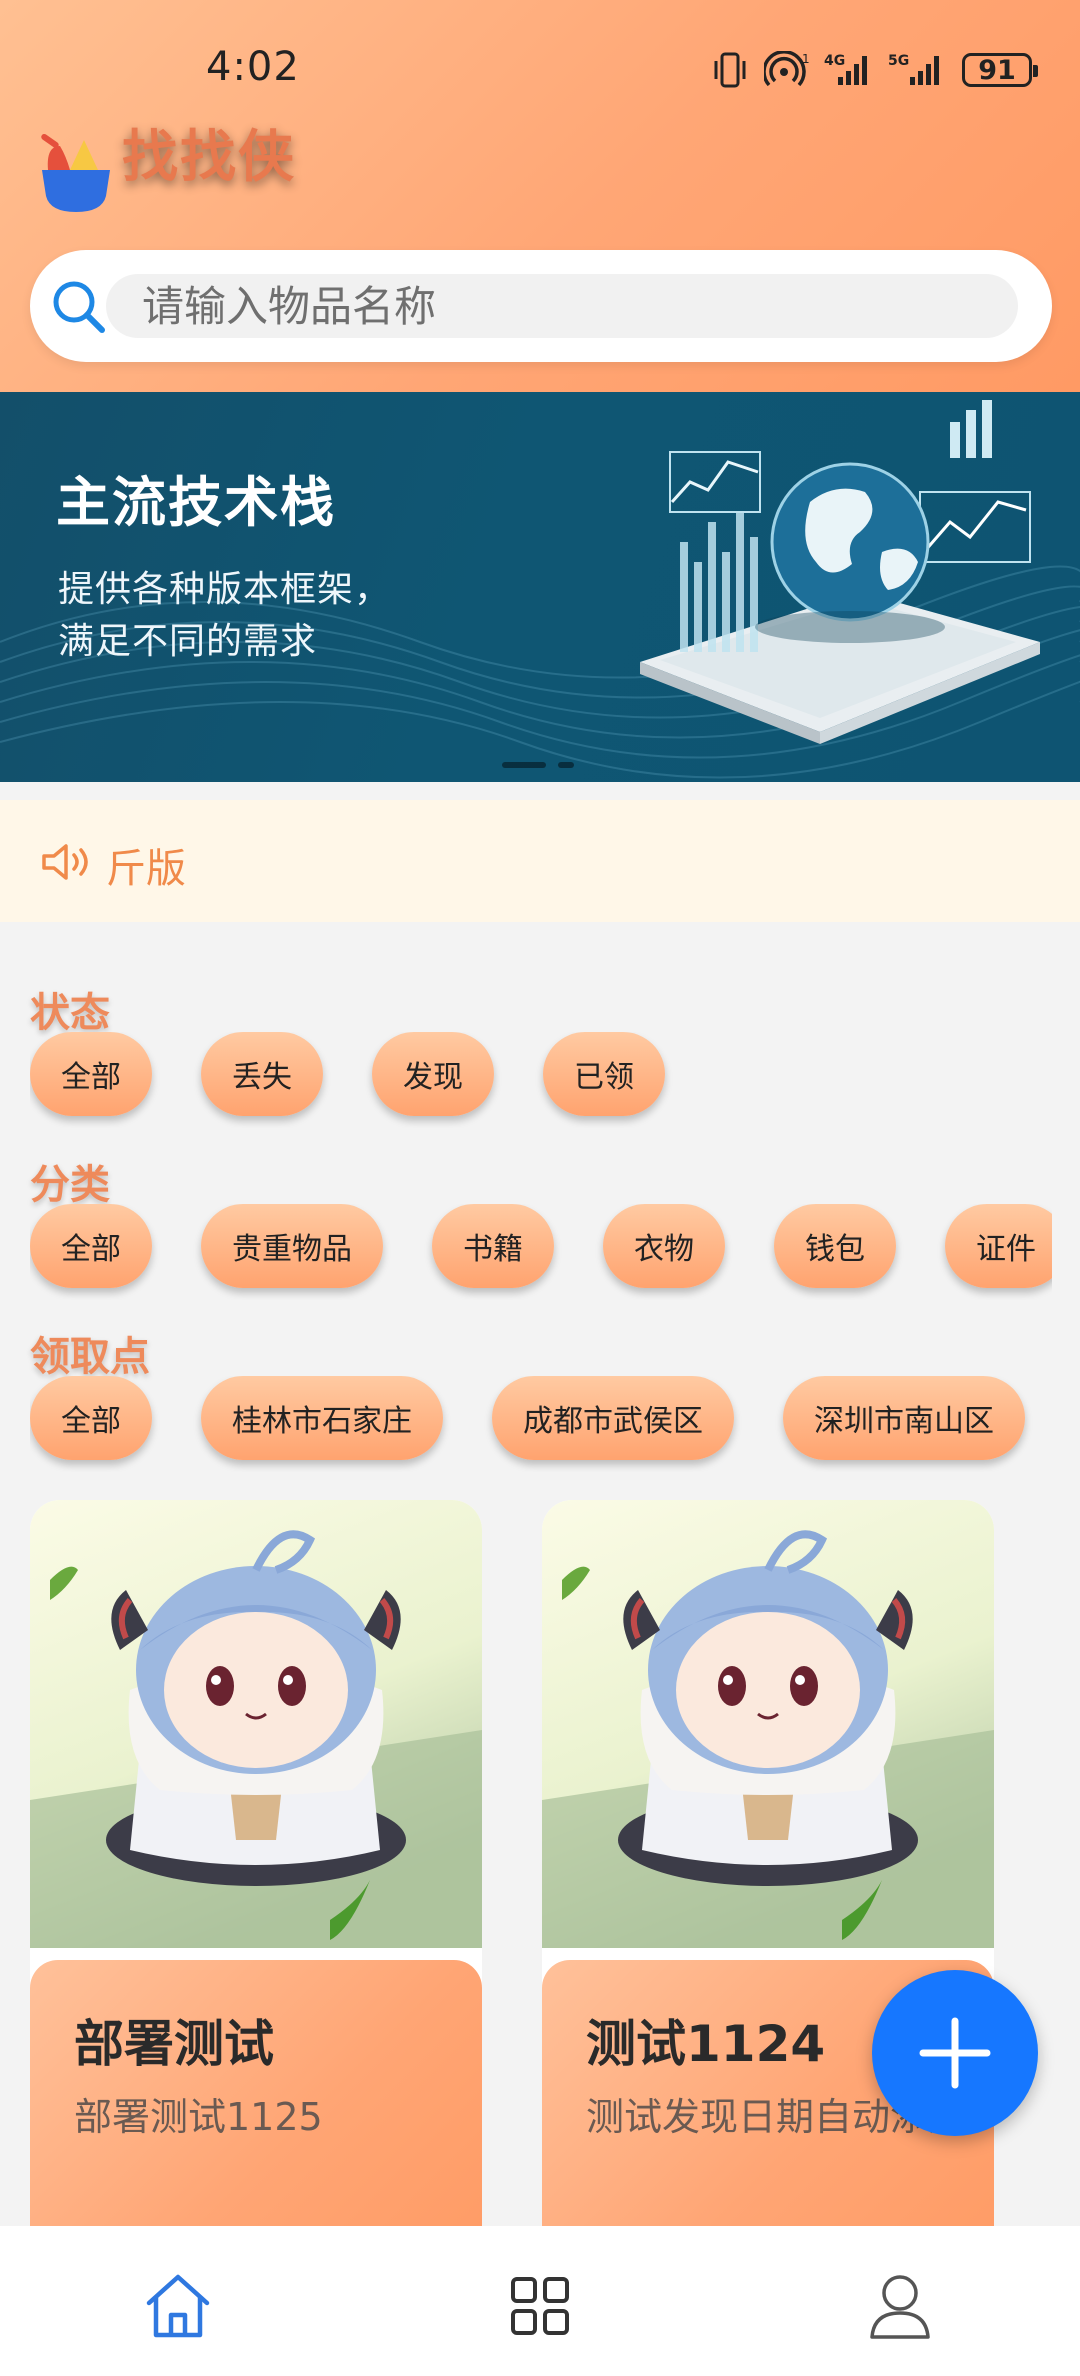 This screenshot has height=2376, width=1080. What do you see at coordinates (904, 1418) in the screenshot?
I see `chip-pickup-shenzhen: 深圳市南山区` at bounding box center [904, 1418].